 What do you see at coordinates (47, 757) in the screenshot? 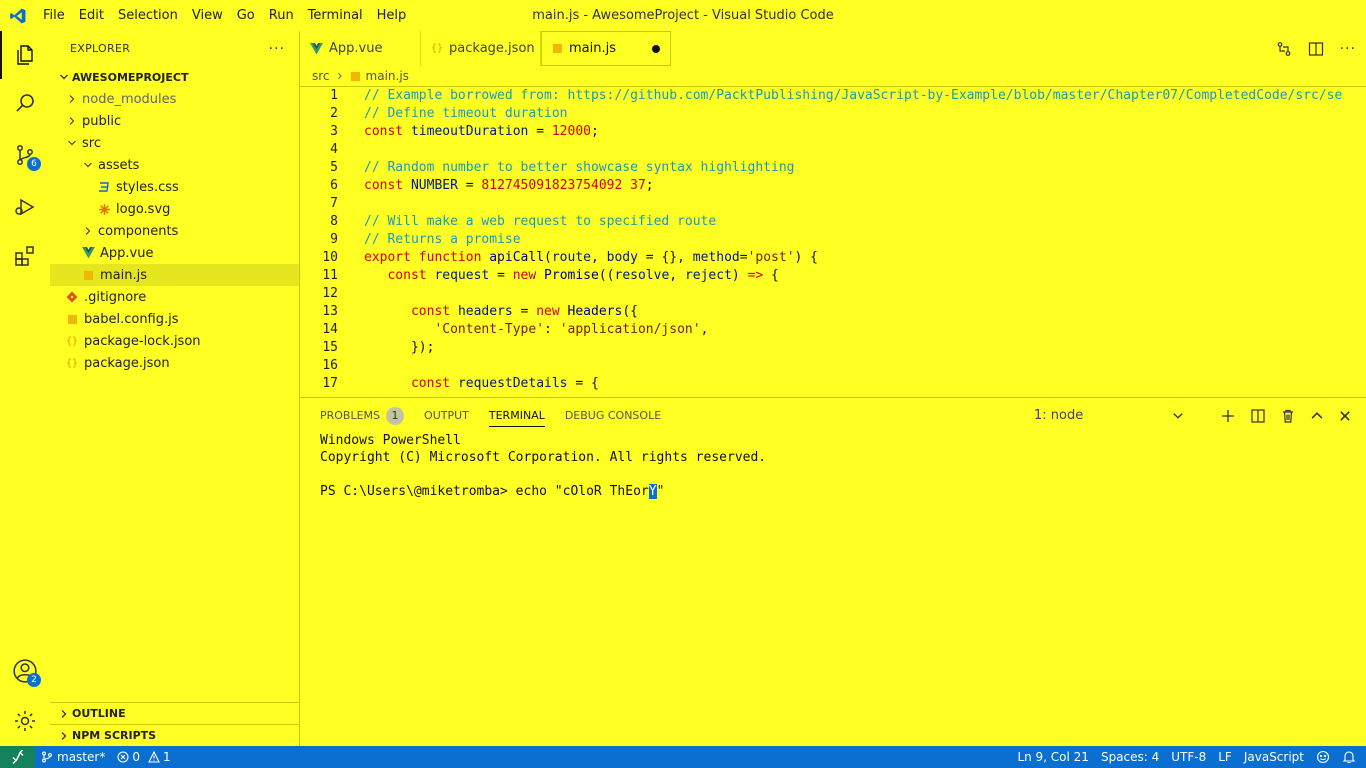
I see `git-branch-icon` at bounding box center [47, 757].